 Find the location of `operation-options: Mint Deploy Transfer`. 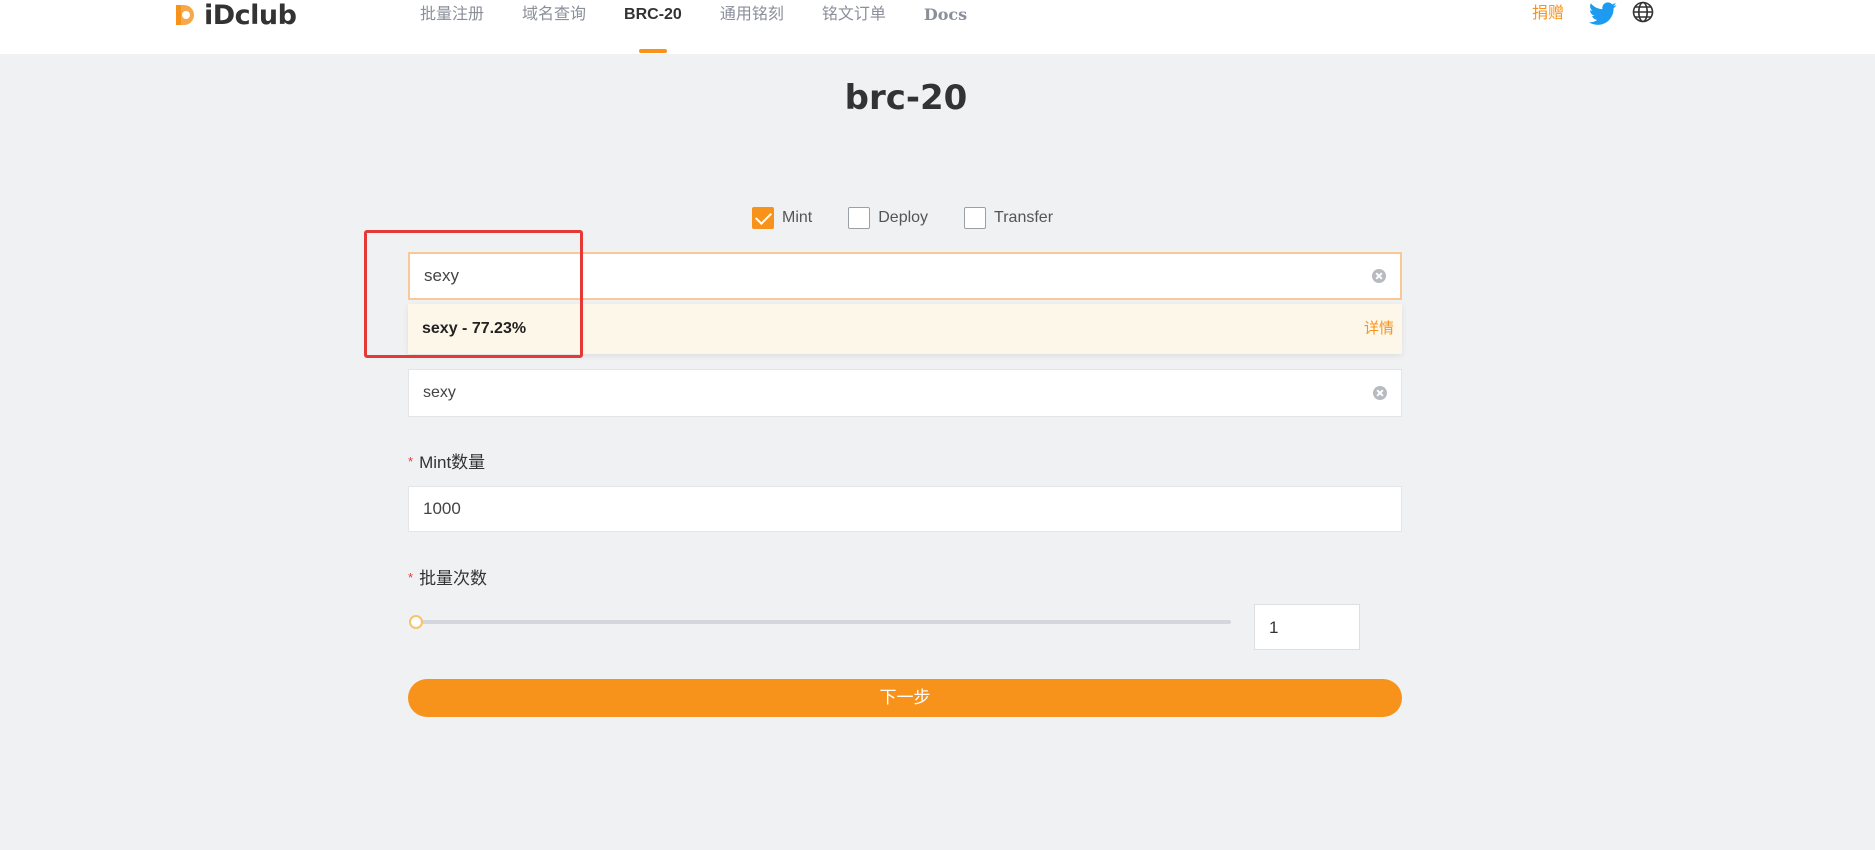

operation-options: Mint Deploy Transfer is located at coordinates (920, 218).